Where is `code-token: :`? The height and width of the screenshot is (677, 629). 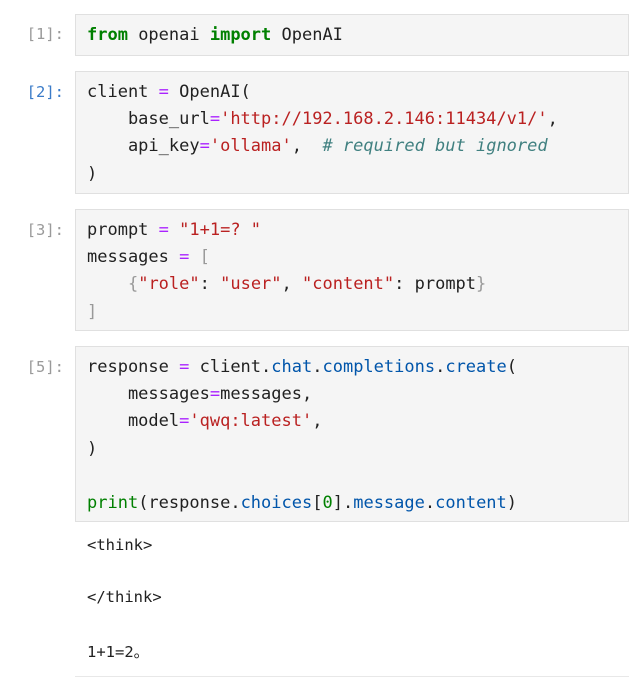
code-token: : is located at coordinates (210, 284).